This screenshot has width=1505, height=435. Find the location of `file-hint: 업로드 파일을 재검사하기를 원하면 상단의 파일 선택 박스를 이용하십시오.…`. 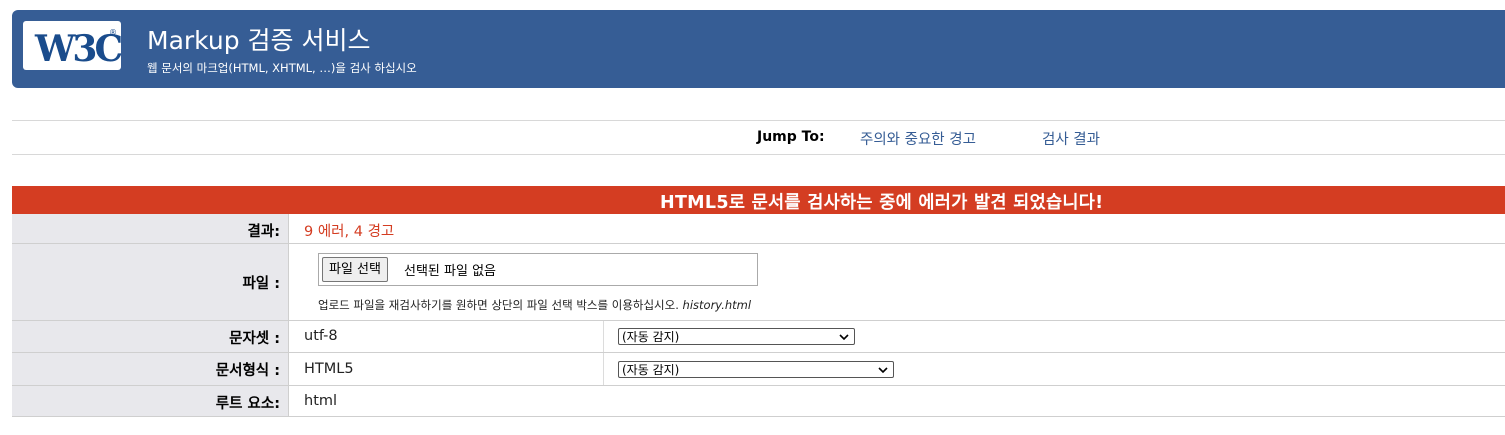

file-hint: 업로드 파일을 재검사하기를 원하면 상단의 파일 선택 박스를 이용하십시오.… is located at coordinates (534, 305).